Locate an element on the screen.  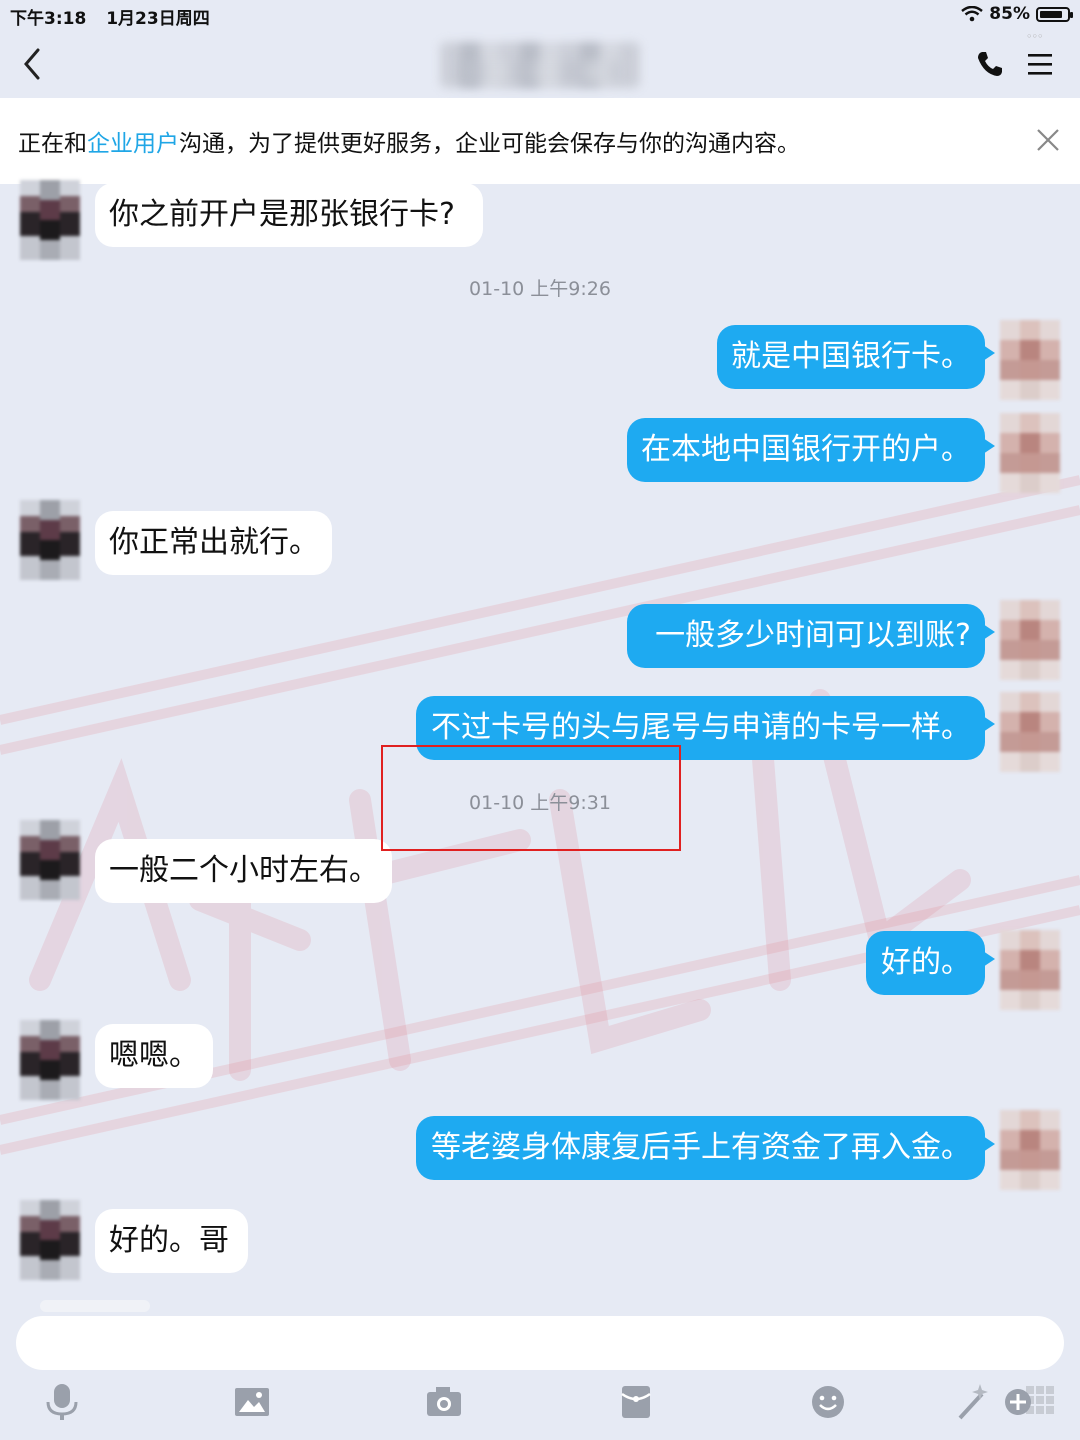
emoji-icon is located at coordinates (828, 1402).